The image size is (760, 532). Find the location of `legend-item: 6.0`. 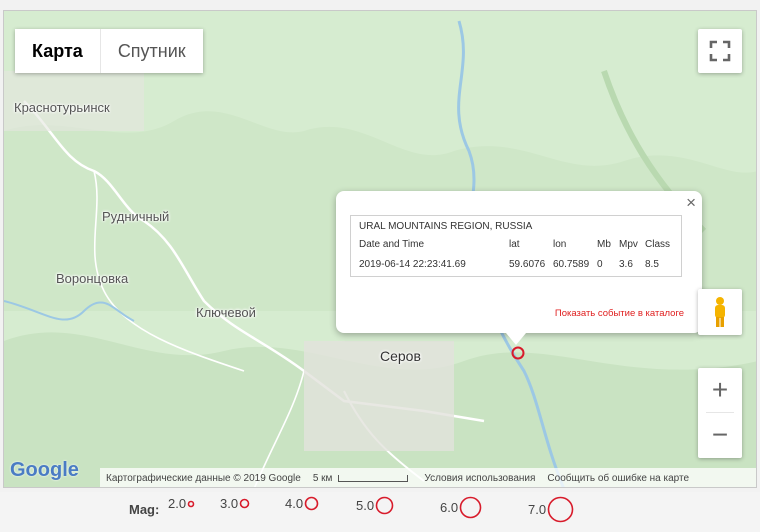

legend-item: 6.0 is located at coordinates (461, 507).